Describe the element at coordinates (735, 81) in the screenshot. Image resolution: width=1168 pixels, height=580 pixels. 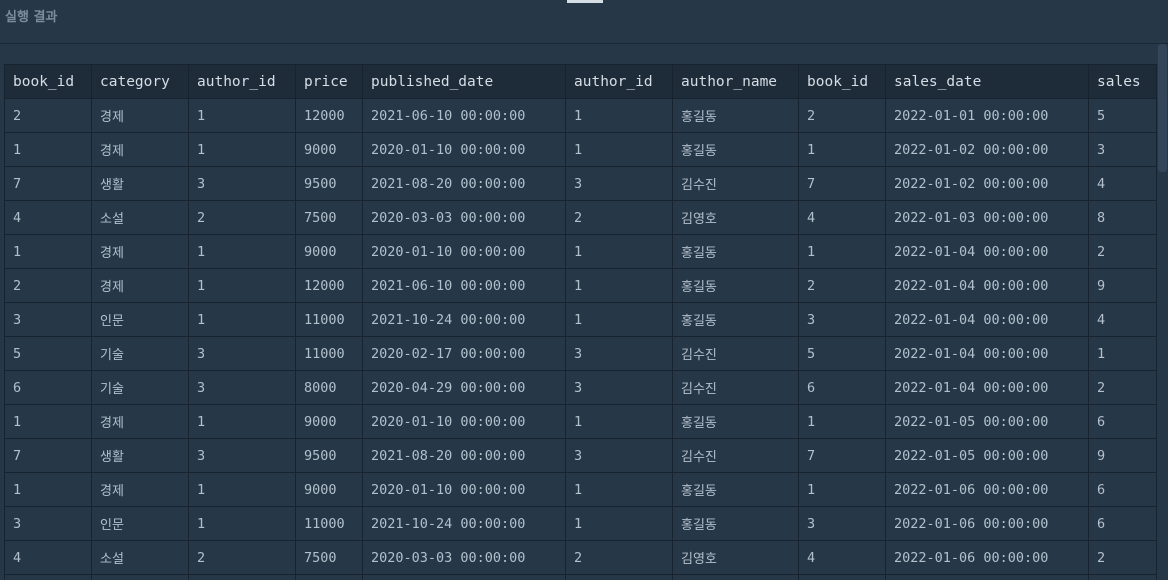
I see `column-header: author_name` at that location.